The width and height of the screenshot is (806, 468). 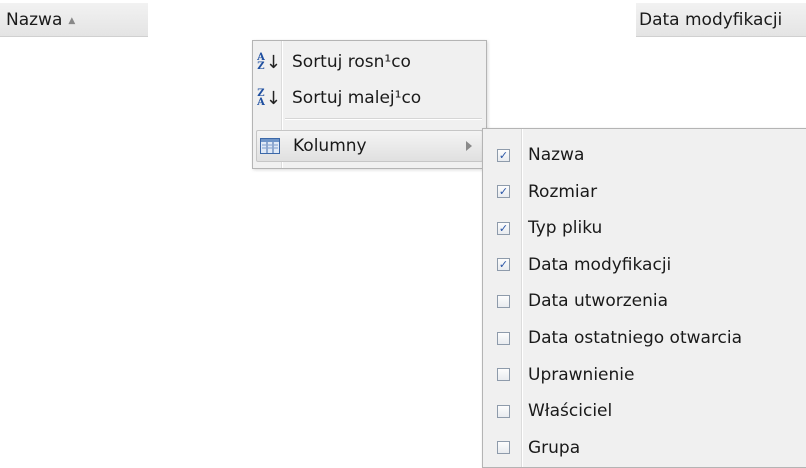 I want to click on sort-ascending-icon: ▲, so click(x=72, y=20).